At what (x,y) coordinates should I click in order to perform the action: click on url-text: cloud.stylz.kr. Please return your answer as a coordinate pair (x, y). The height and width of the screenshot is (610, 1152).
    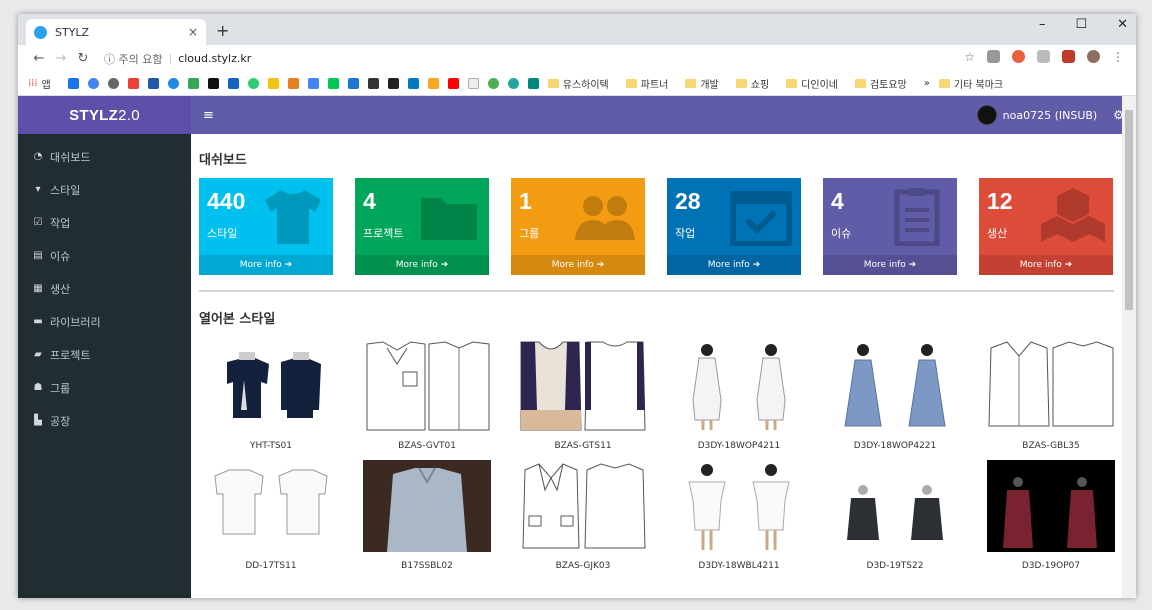
    Looking at the image, I should click on (214, 58).